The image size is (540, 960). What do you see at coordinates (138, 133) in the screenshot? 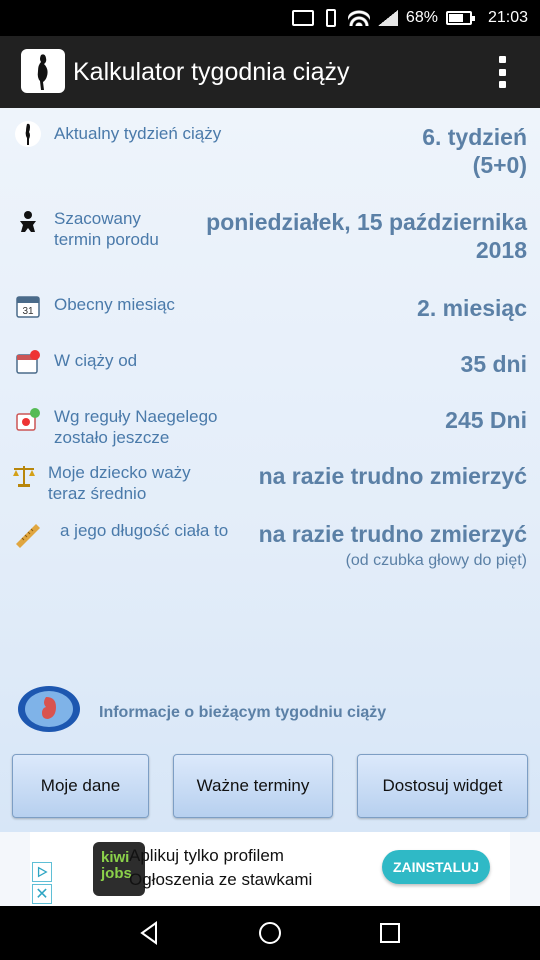
I see `label-current-week: Aktualny tydzień ciąży` at bounding box center [138, 133].